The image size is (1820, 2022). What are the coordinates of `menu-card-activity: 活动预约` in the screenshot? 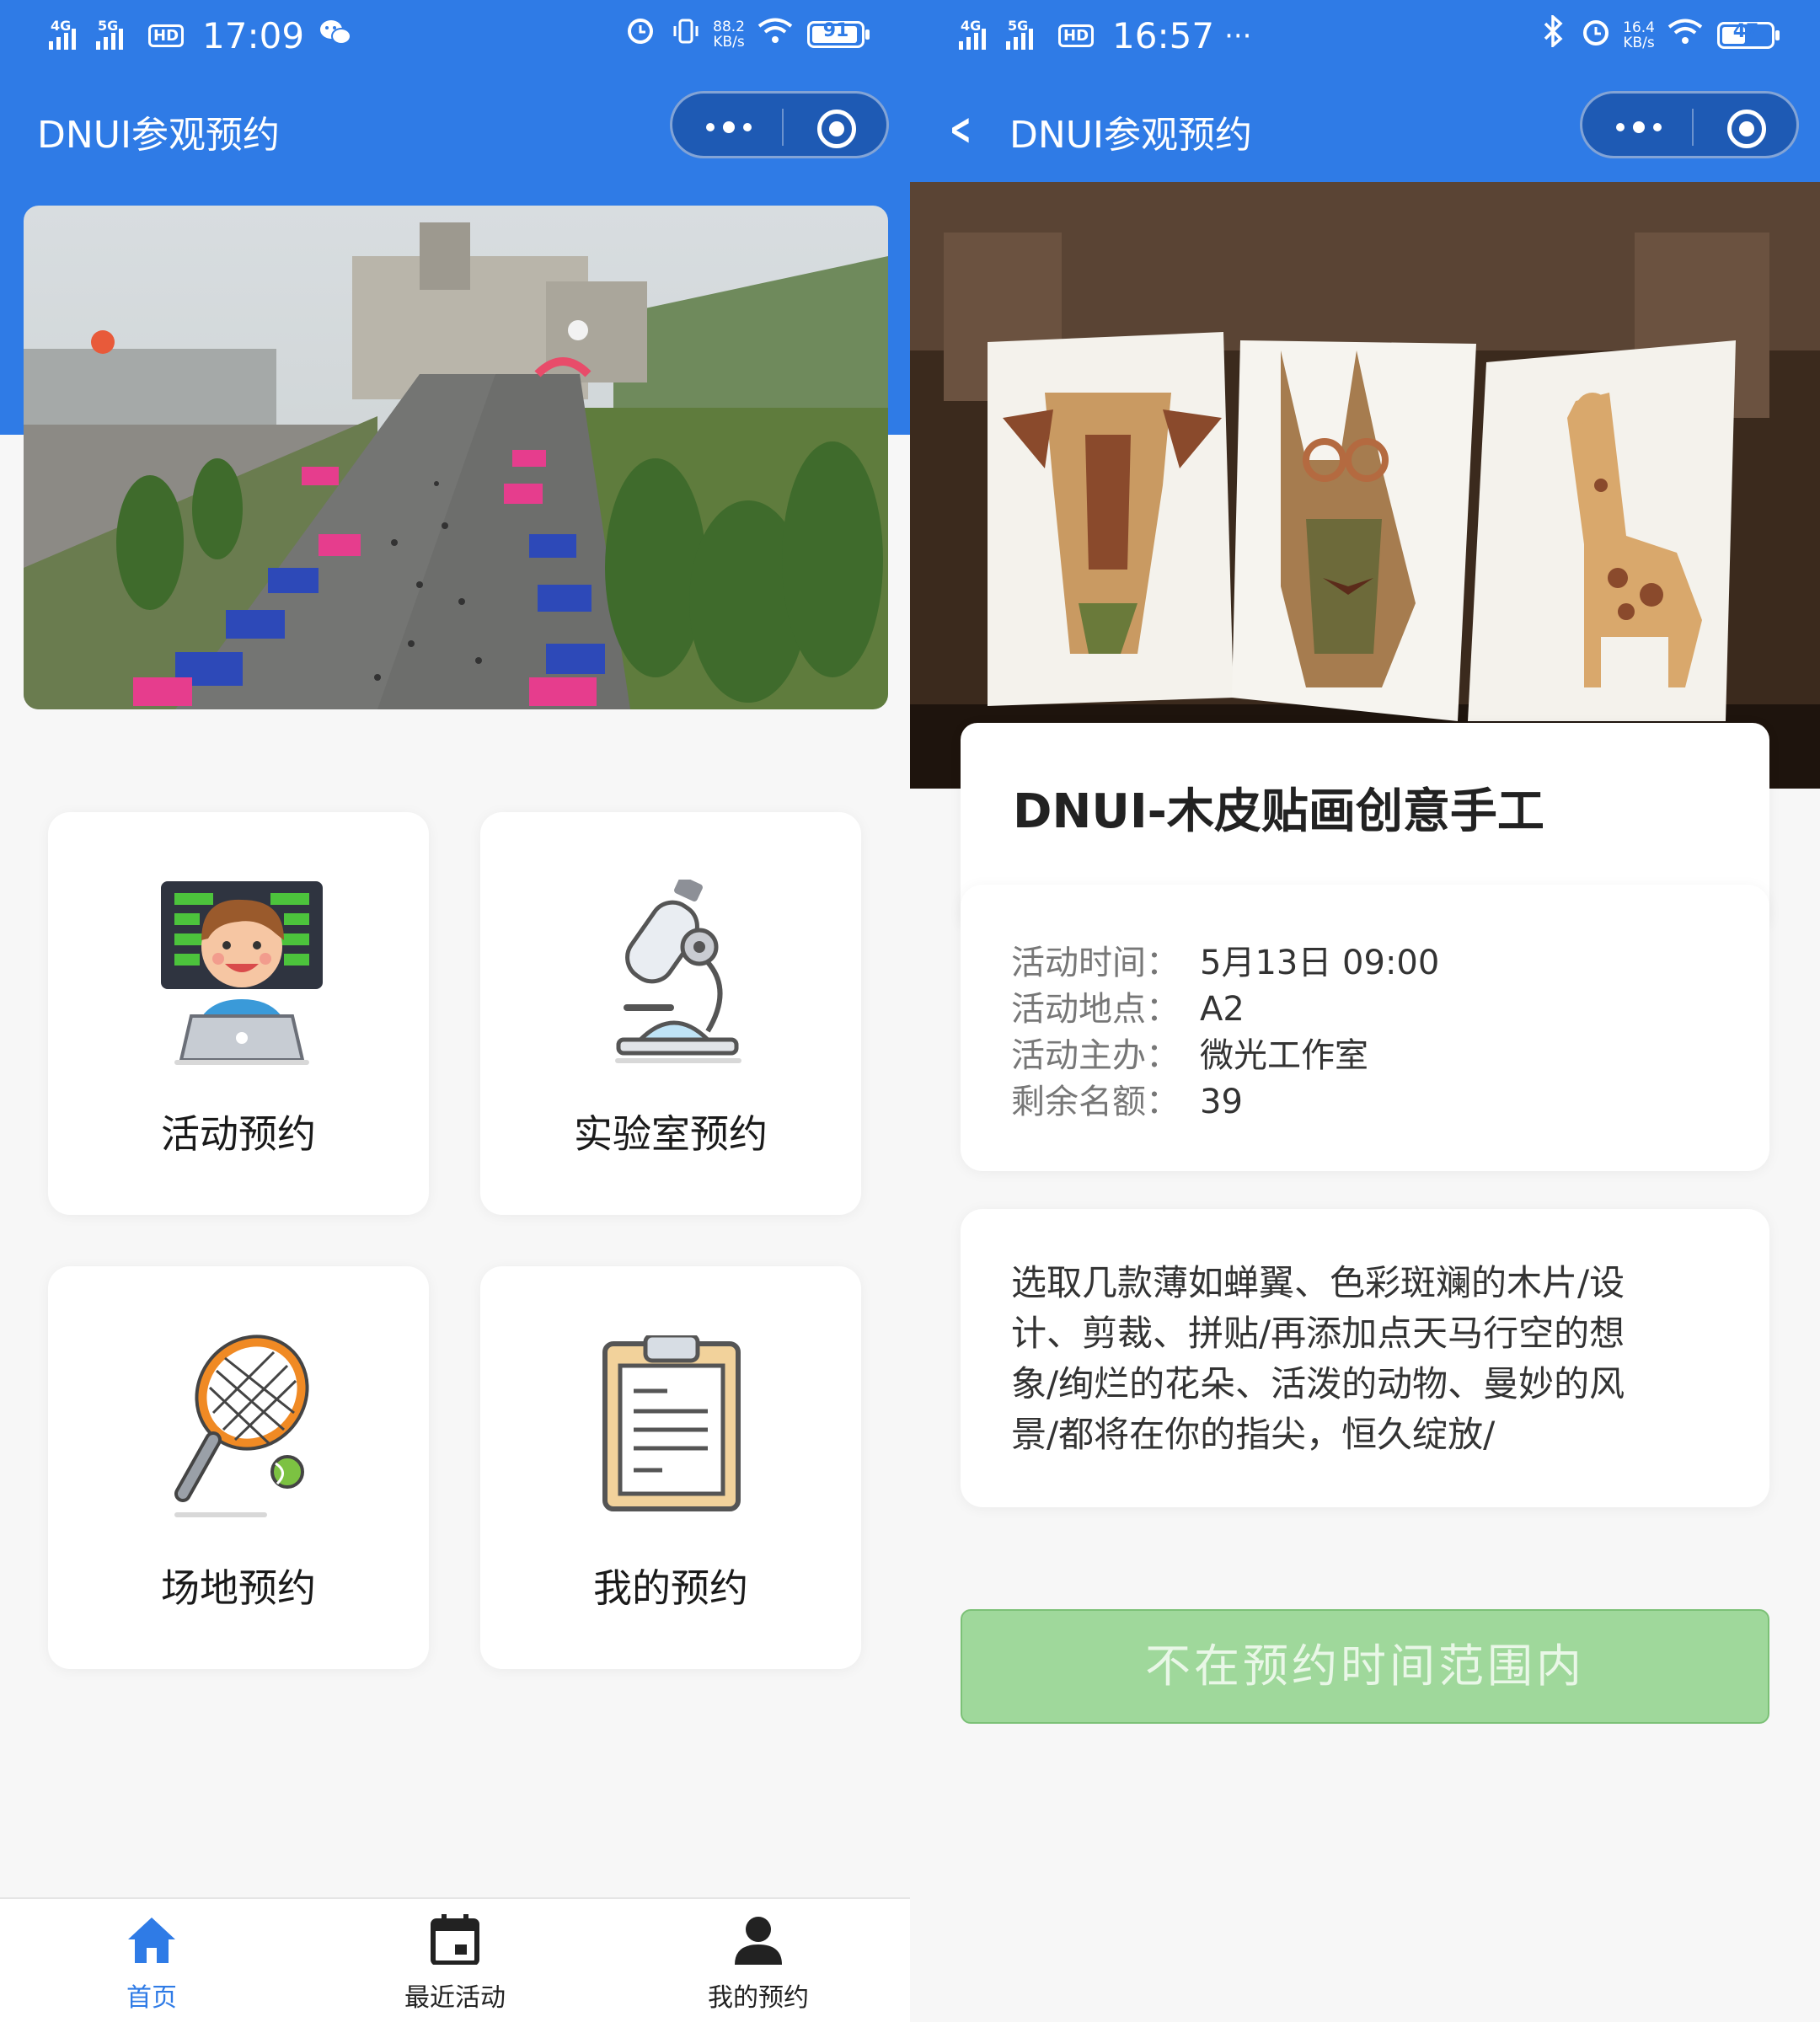 It's located at (238, 1013).